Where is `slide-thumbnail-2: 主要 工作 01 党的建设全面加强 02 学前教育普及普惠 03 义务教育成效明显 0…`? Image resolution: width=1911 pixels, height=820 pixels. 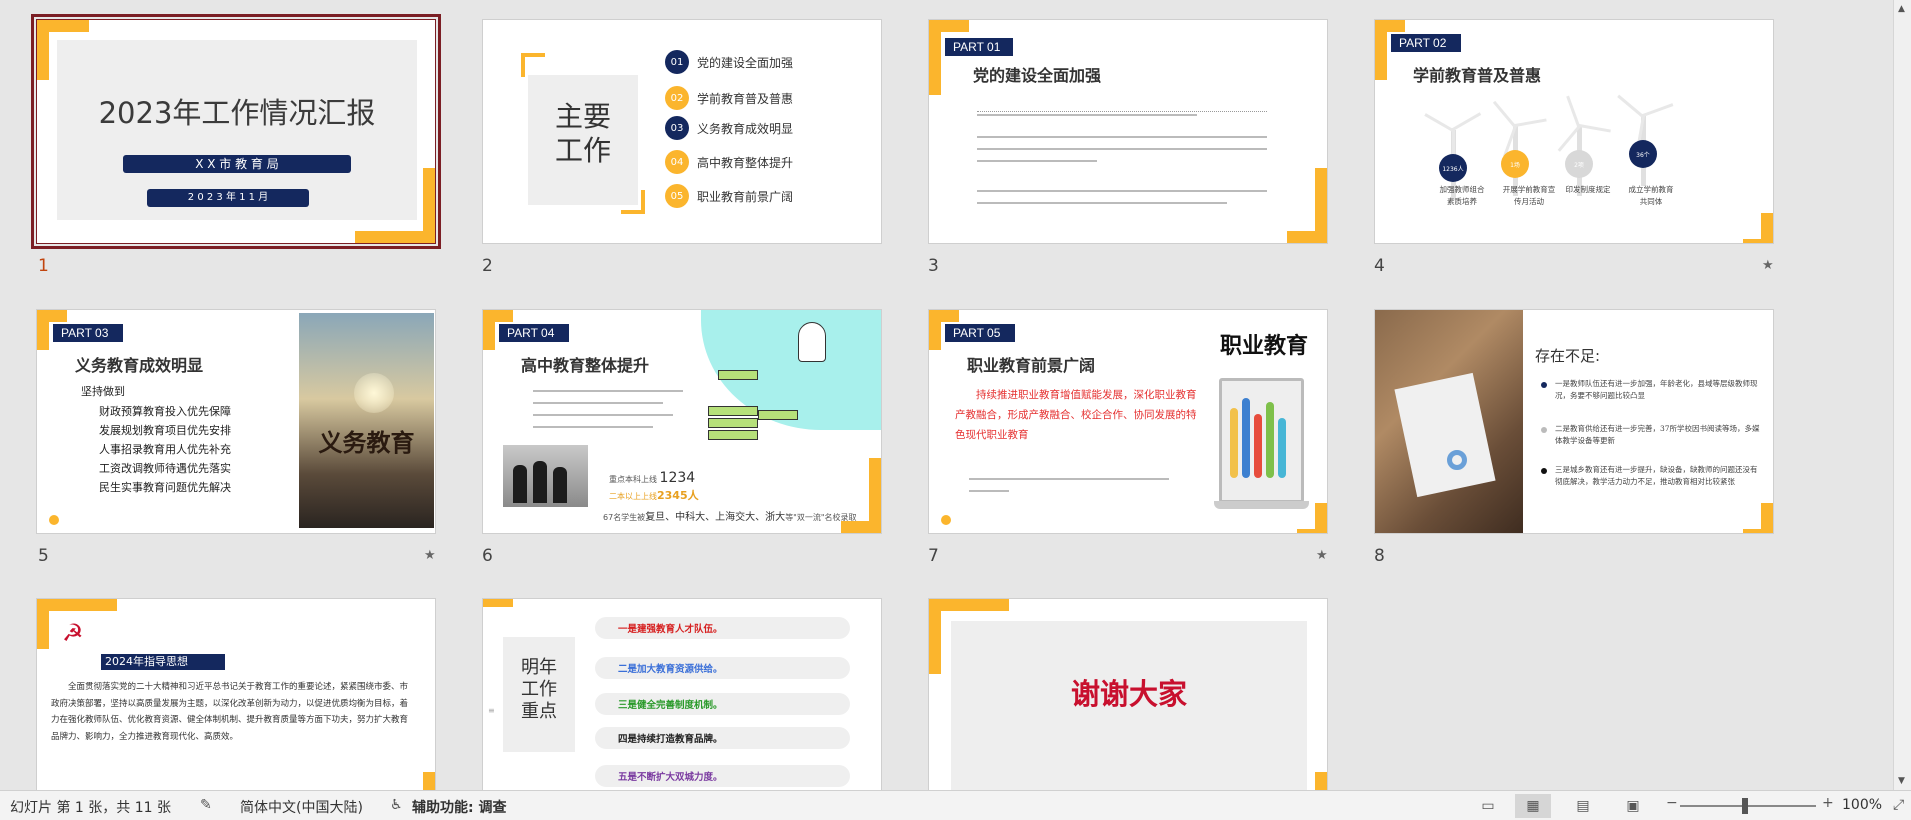
slide-thumbnail-2: 主要 工作 01 党的建设全面加强 02 学前教育普及普惠 03 义务教育成效明显 0… is located at coordinates (682, 131).